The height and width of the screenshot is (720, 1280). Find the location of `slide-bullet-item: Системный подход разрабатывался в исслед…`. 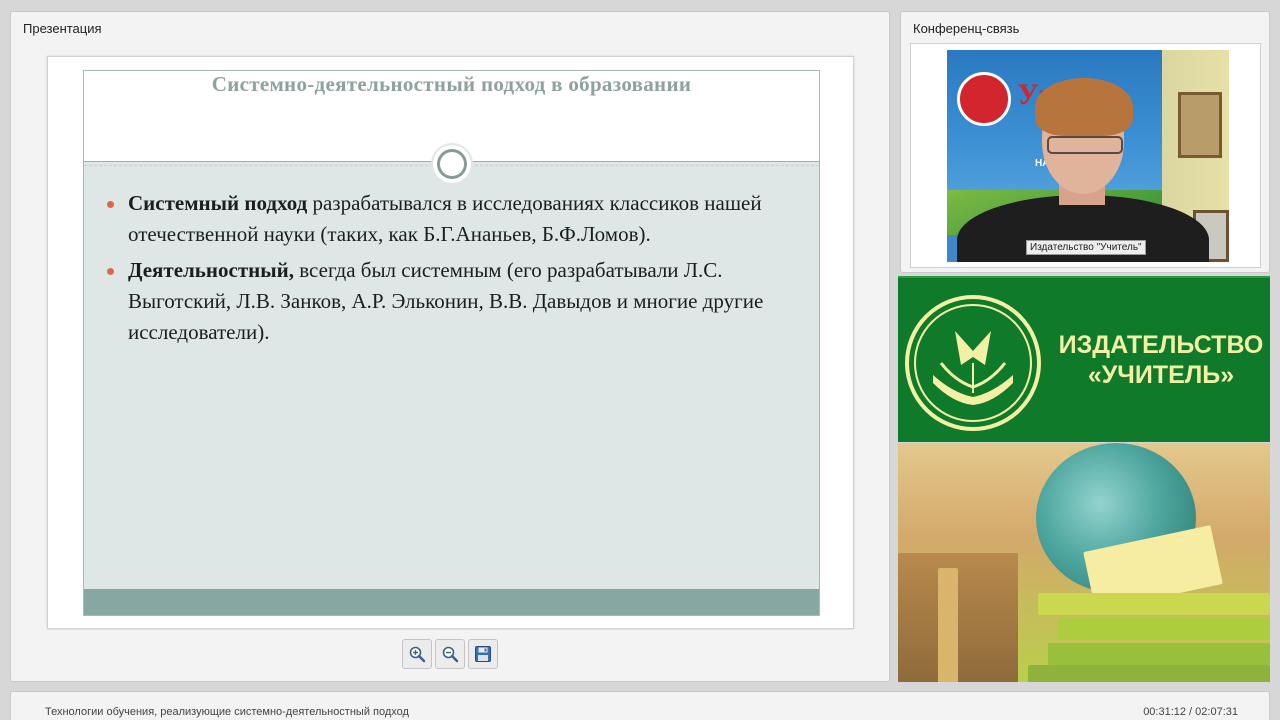

slide-bullet-item: Системный подход разрабатывался в исслед… is located at coordinates (454, 219).